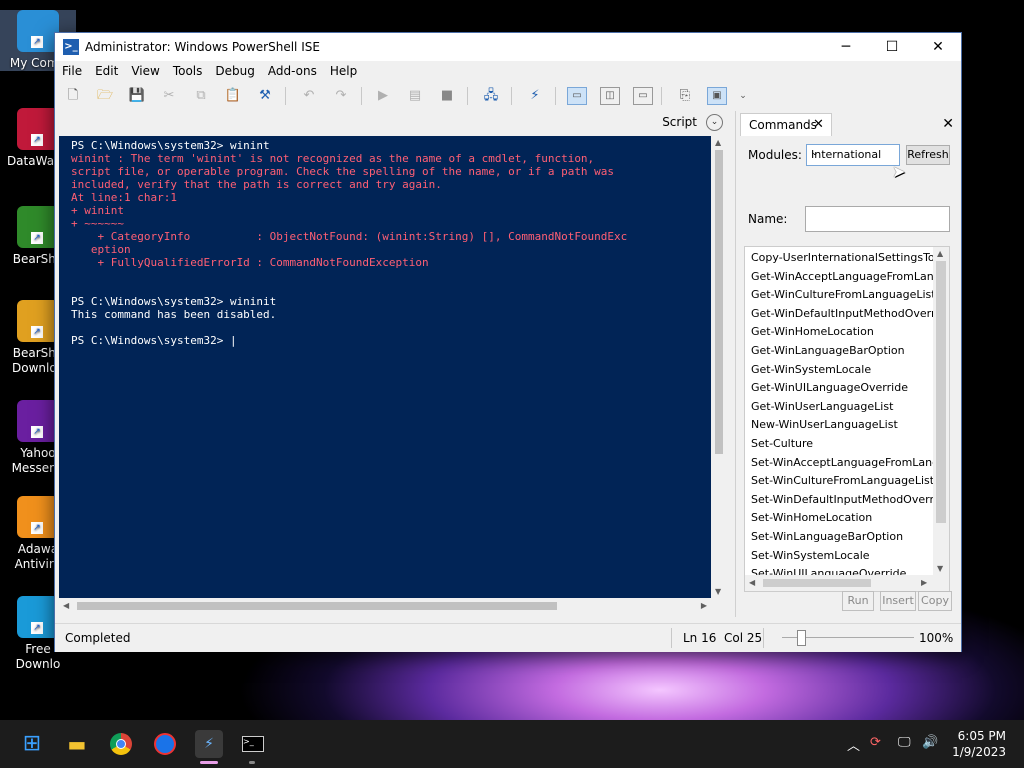 This screenshot has height=768, width=1024. I want to click on console-horizontal-scrollbar: ◀ ▶, so click(385, 606).